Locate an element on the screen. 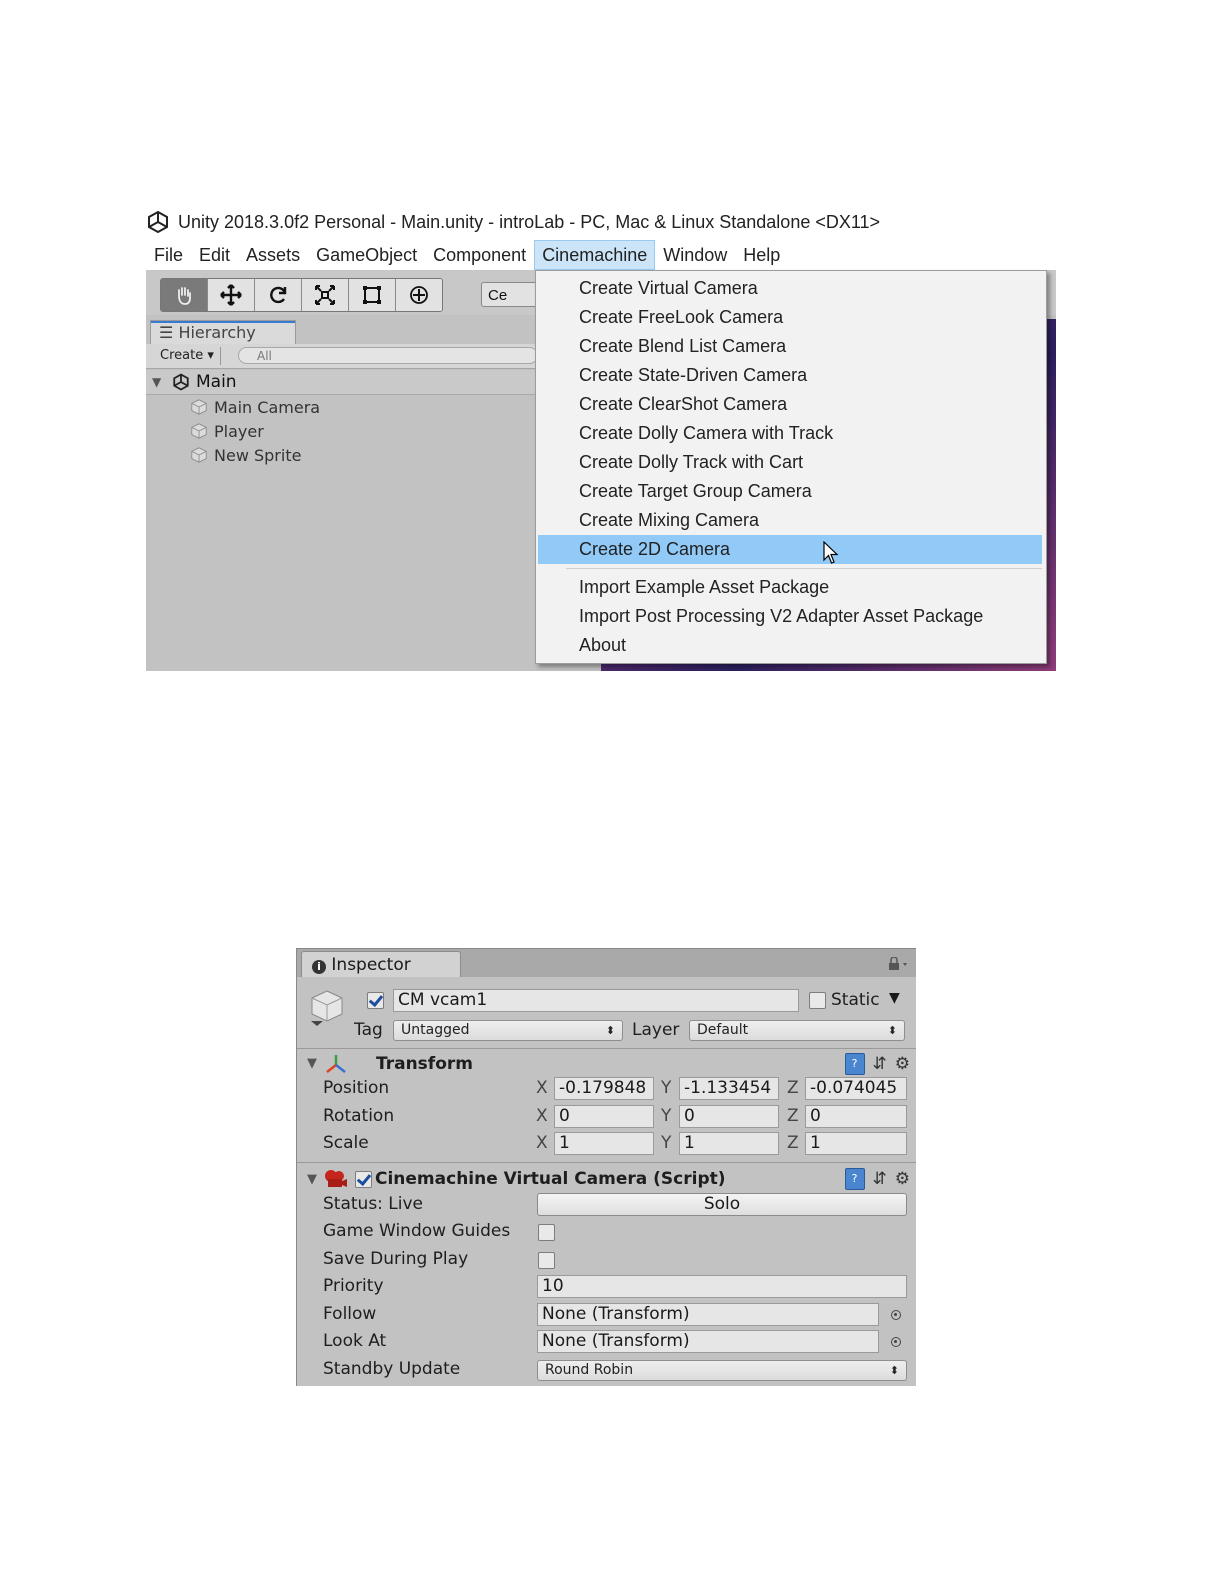  scale-tool-button is located at coordinates (325, 295).